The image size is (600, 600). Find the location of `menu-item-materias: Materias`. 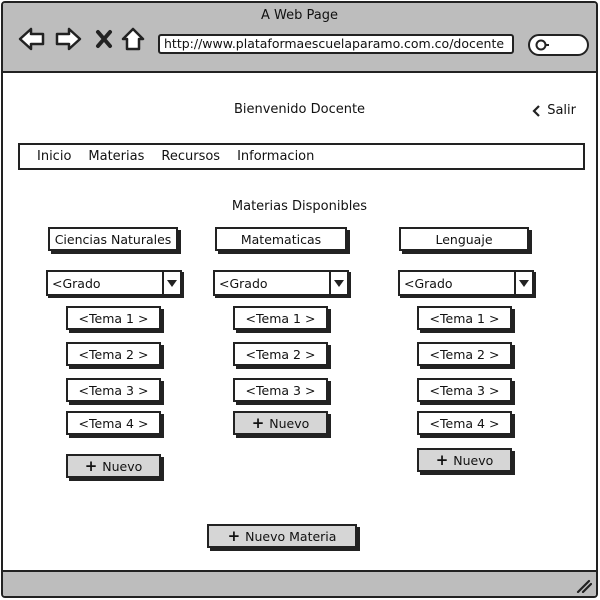

menu-item-materias: Materias is located at coordinates (116, 156).